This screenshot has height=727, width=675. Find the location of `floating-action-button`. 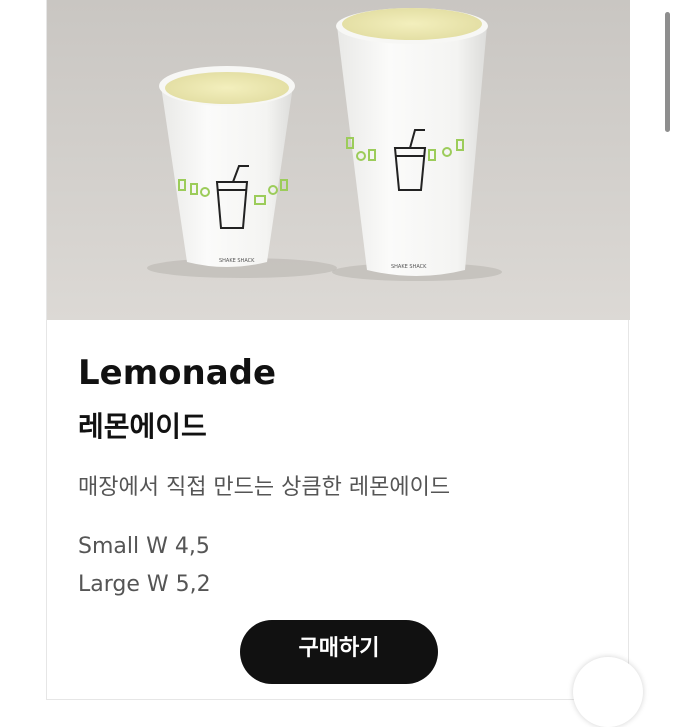

floating-action-button is located at coordinates (608, 692).